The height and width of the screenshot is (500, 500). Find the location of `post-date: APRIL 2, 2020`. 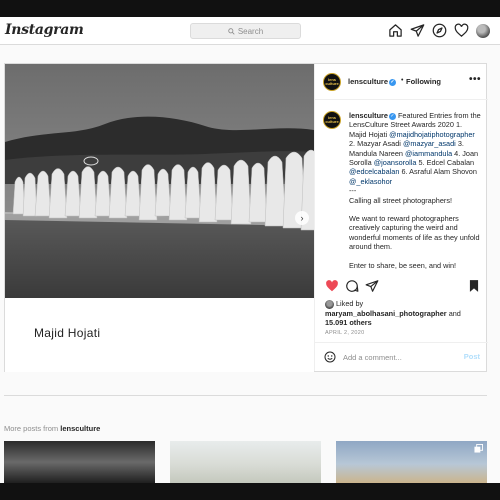

post-date: APRIL 2, 2020 is located at coordinates (344, 333).